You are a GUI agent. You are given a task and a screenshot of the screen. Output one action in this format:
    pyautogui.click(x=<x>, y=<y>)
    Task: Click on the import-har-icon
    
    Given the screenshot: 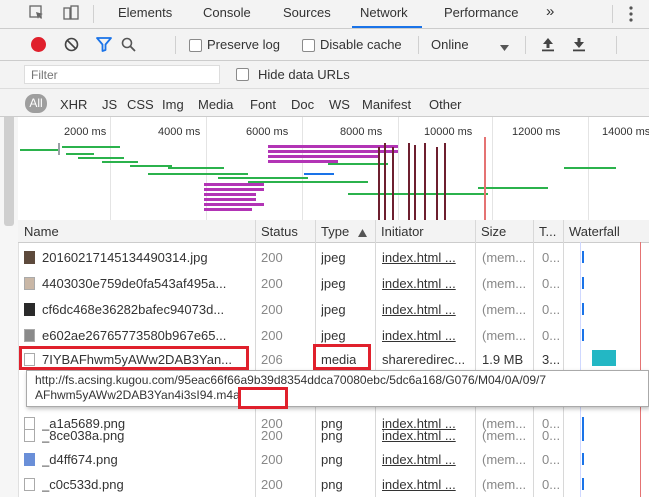 What is the action you would take?
    pyautogui.click(x=548, y=45)
    